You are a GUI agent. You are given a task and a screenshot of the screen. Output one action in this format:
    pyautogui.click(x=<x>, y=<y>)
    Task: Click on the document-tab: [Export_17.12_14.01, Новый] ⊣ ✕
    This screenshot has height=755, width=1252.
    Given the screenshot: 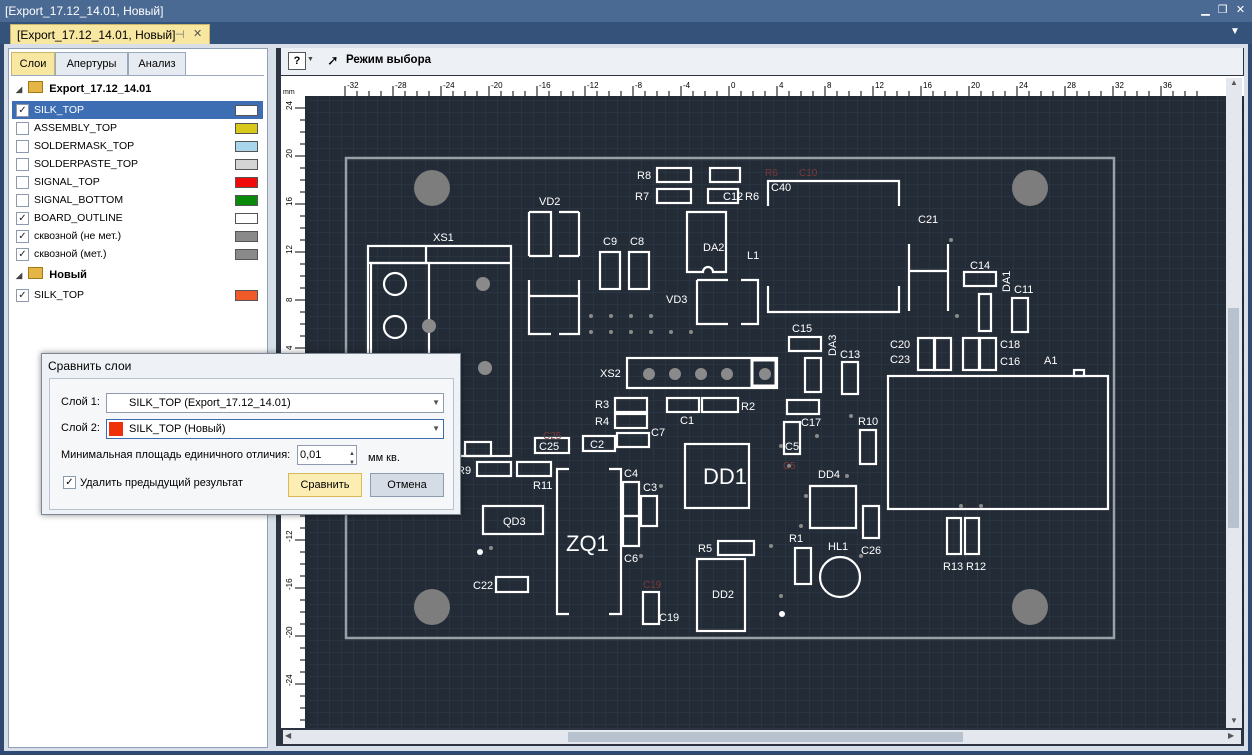 What is the action you would take?
    pyautogui.click(x=110, y=34)
    